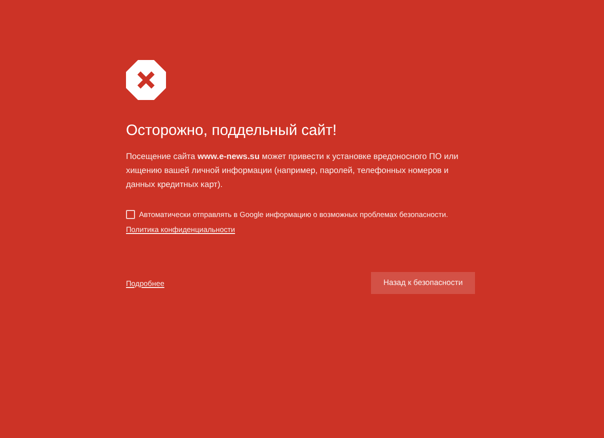 The height and width of the screenshot is (438, 604). Describe the element at coordinates (293, 170) in the screenshot. I see `warning-message: Посещение сайта www.e-news.su может привести к установке вредоносного ПО или хищению вашей личной информации (например, паролей, телефонных номеров и данных кредитных карт).` at that location.